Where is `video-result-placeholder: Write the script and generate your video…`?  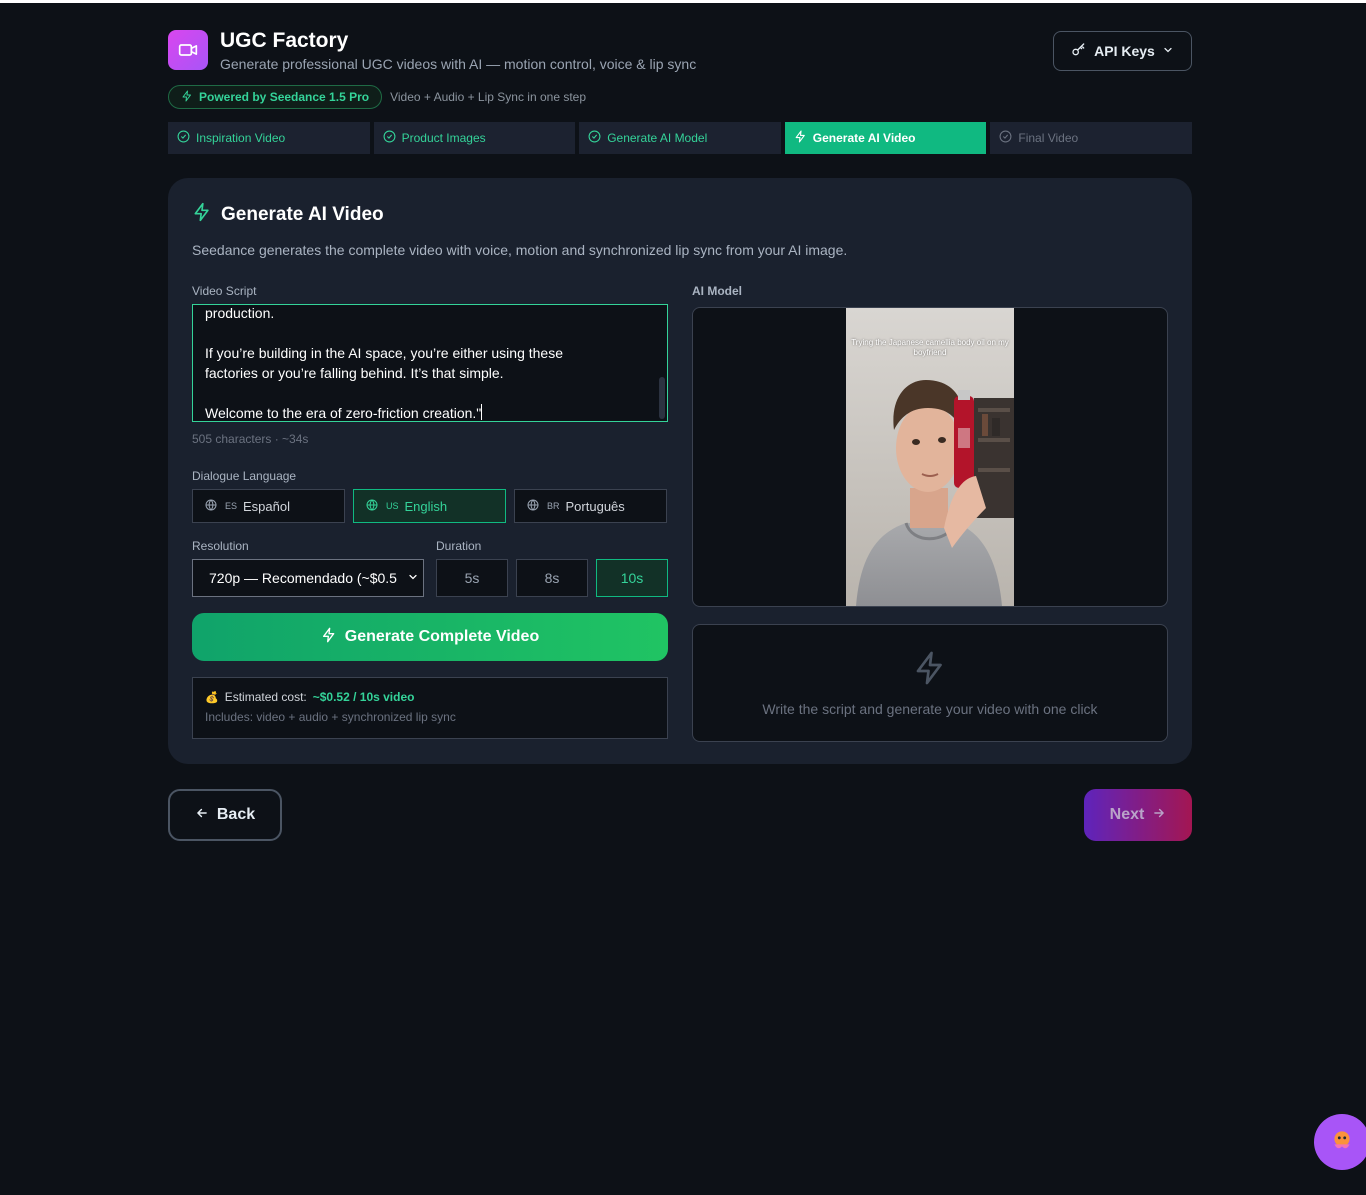
video-result-placeholder: Write the script and generate your video… is located at coordinates (930, 683).